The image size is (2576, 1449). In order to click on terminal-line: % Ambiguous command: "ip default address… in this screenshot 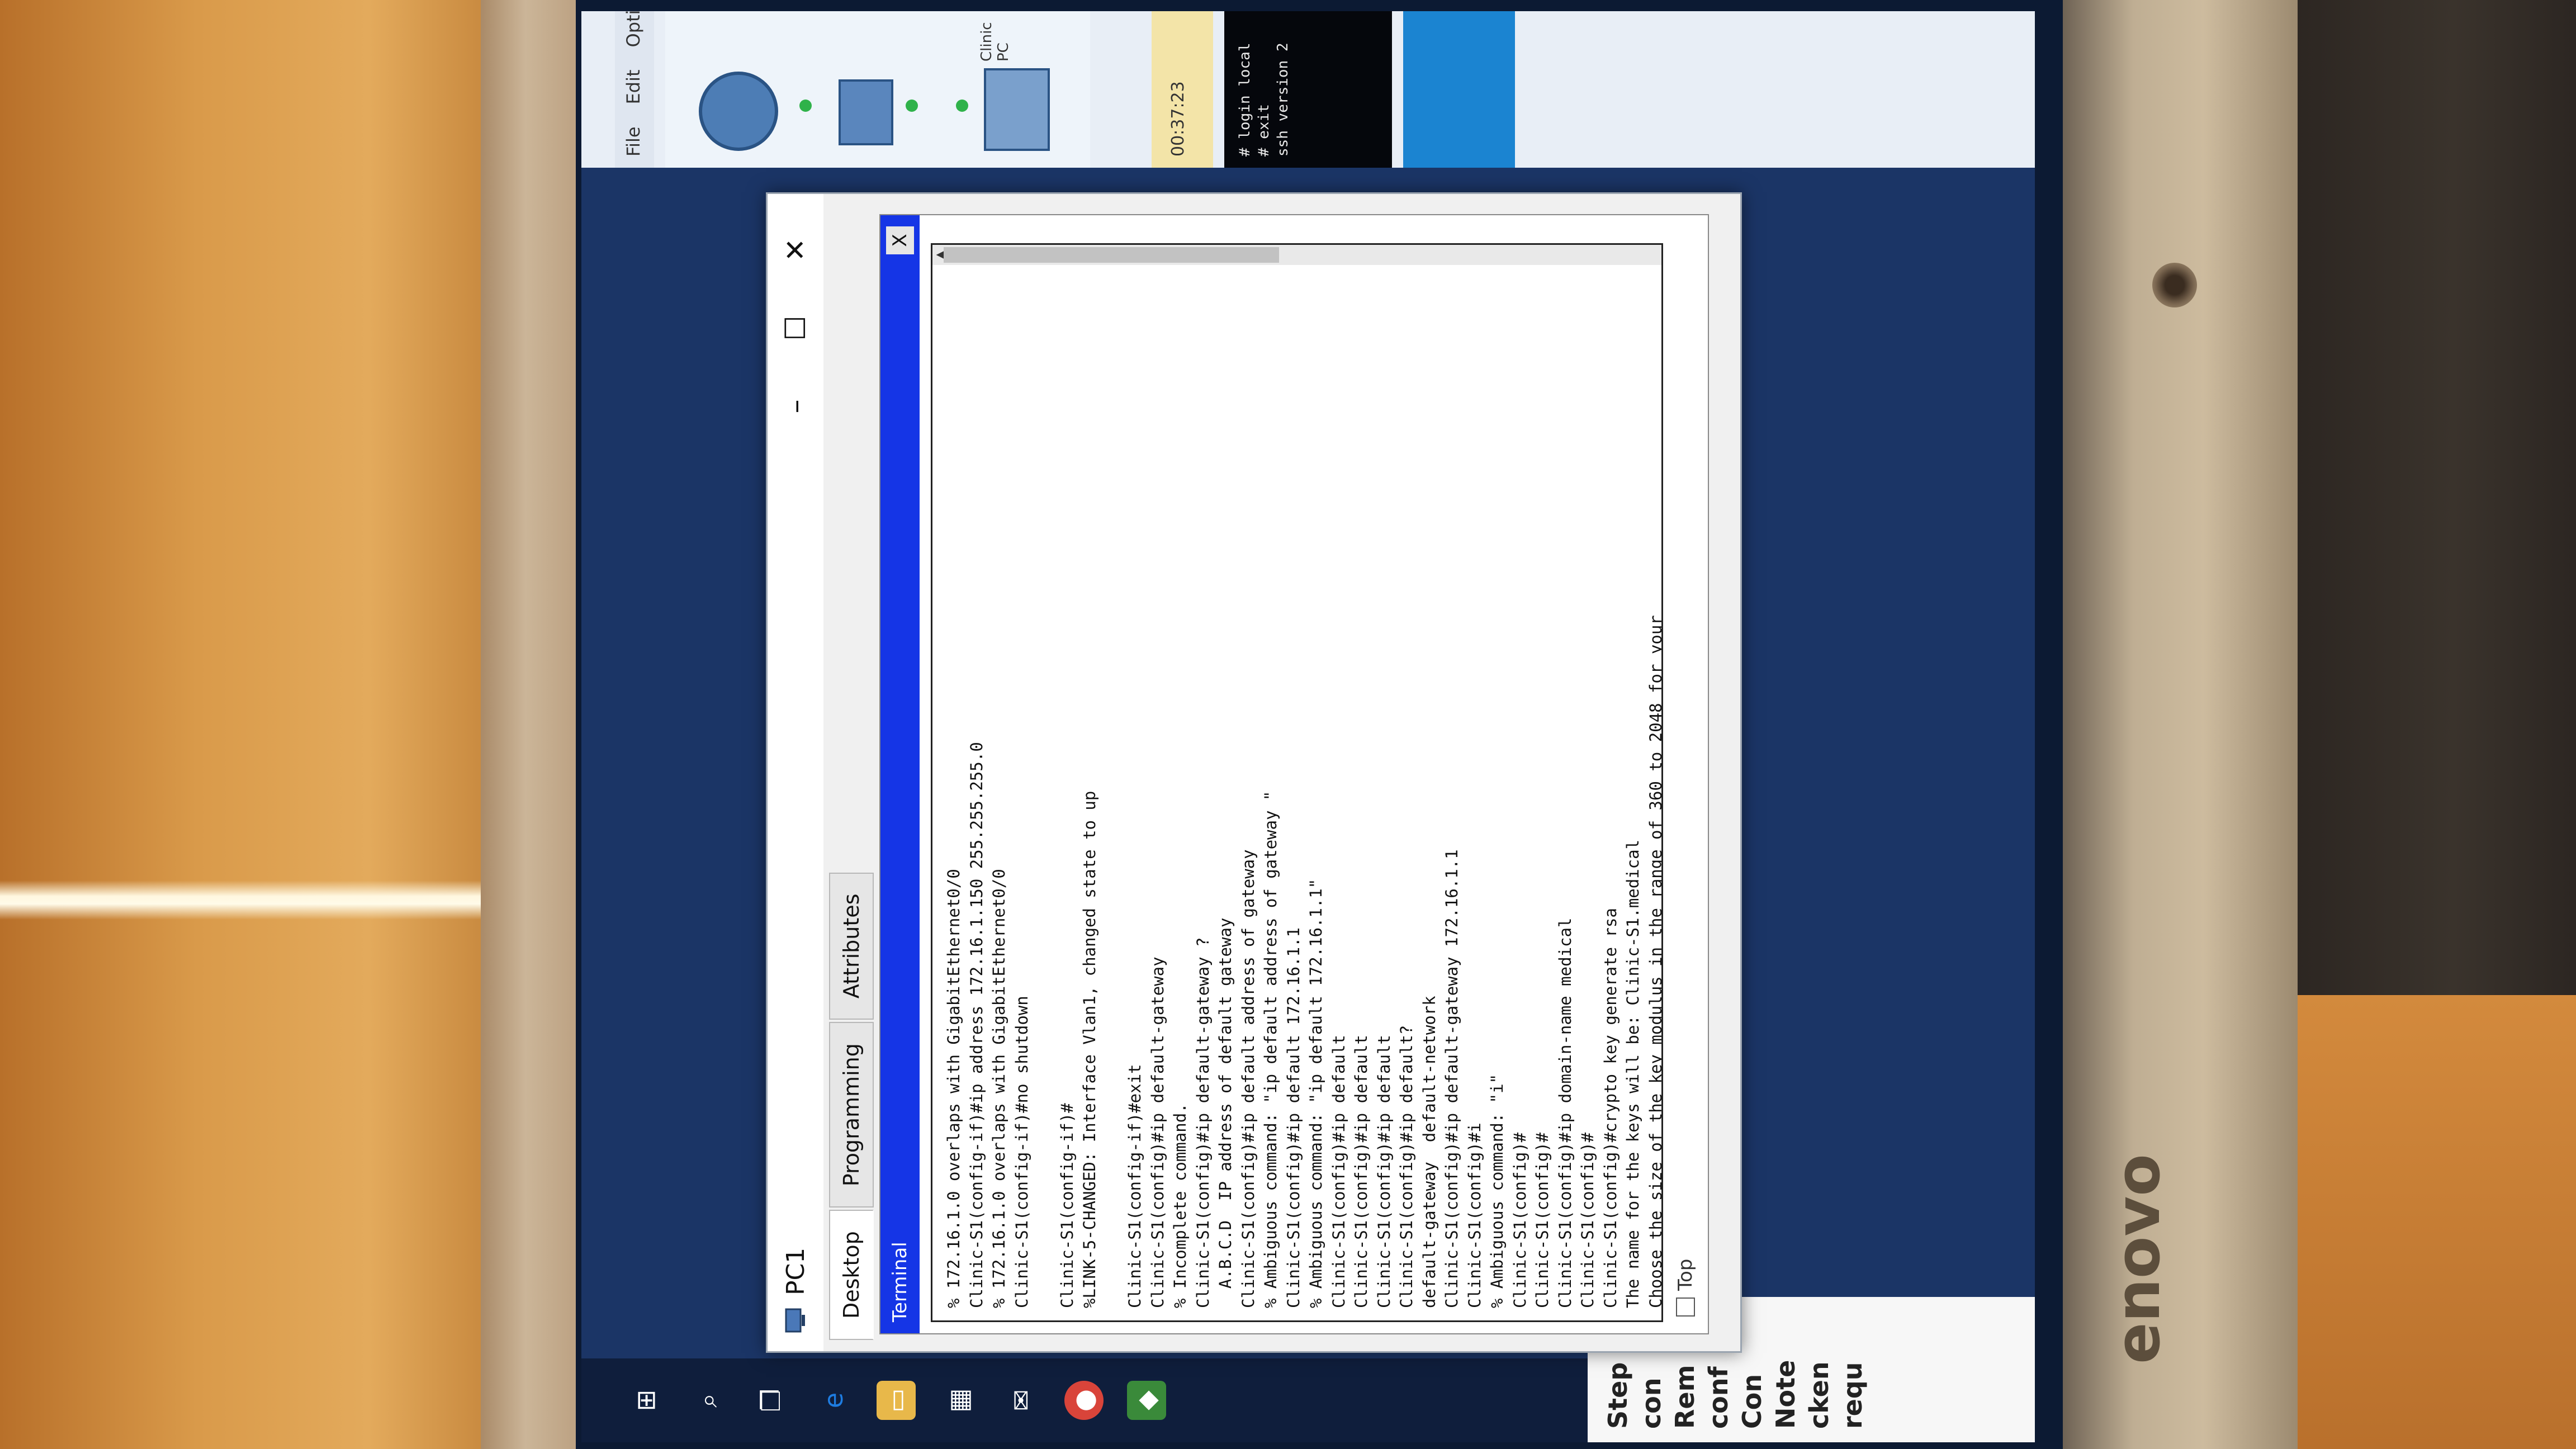, I will do `click(1270, 1049)`.